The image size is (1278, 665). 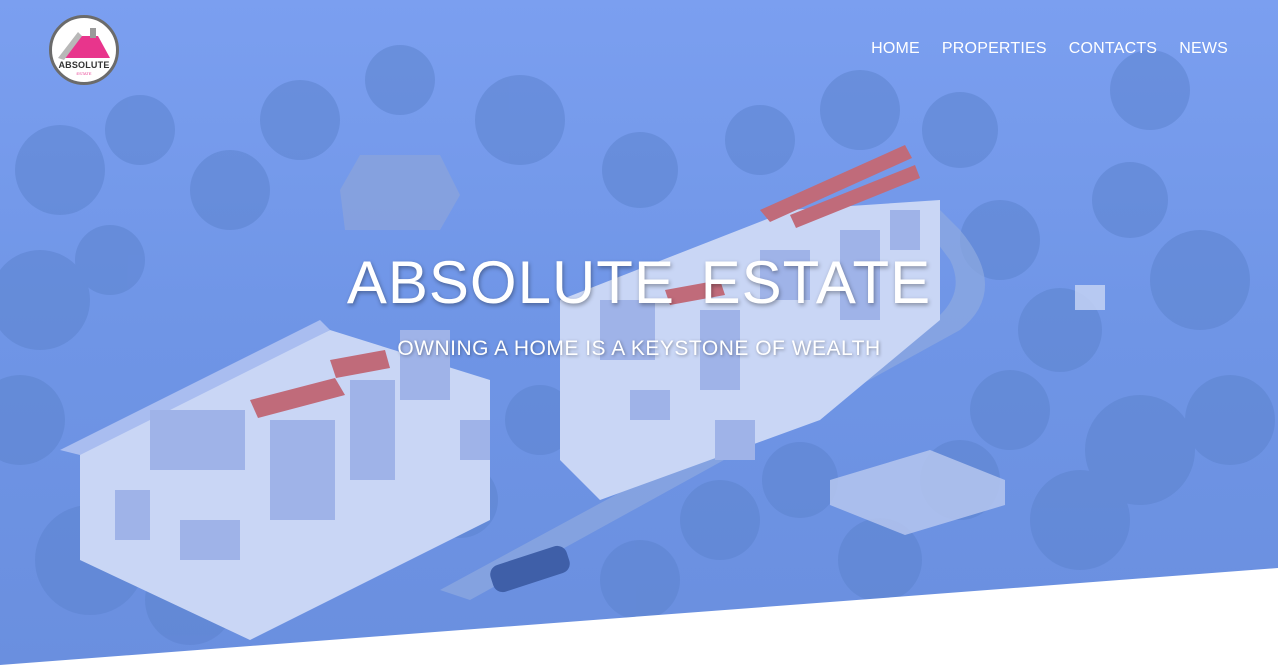 I want to click on hero-subtitle: OWNING A HOME IS A KEYSTONE OF WEALTH, so click(x=639, y=348).